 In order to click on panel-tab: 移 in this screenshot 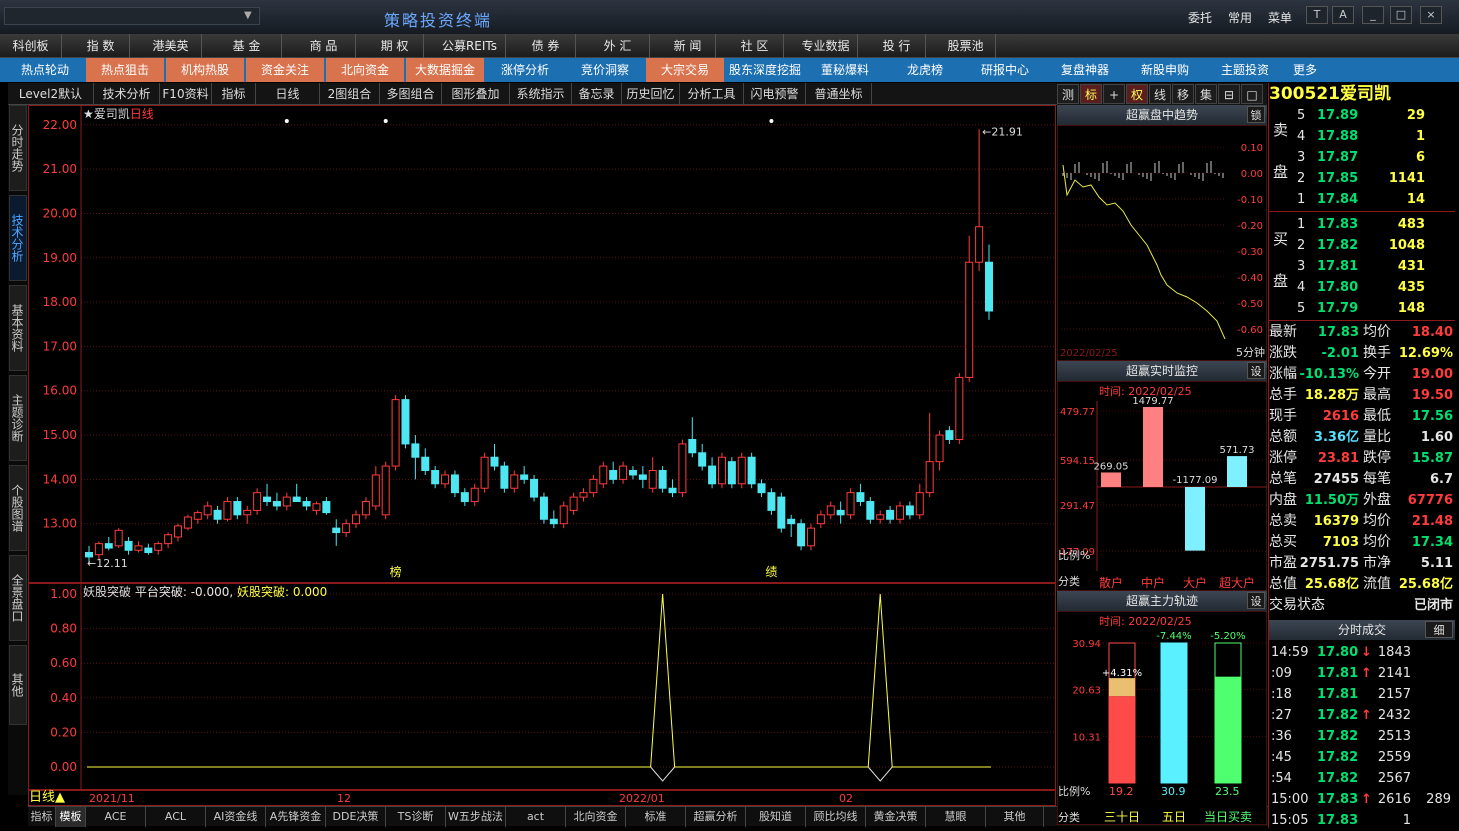, I will do `click(1183, 94)`.